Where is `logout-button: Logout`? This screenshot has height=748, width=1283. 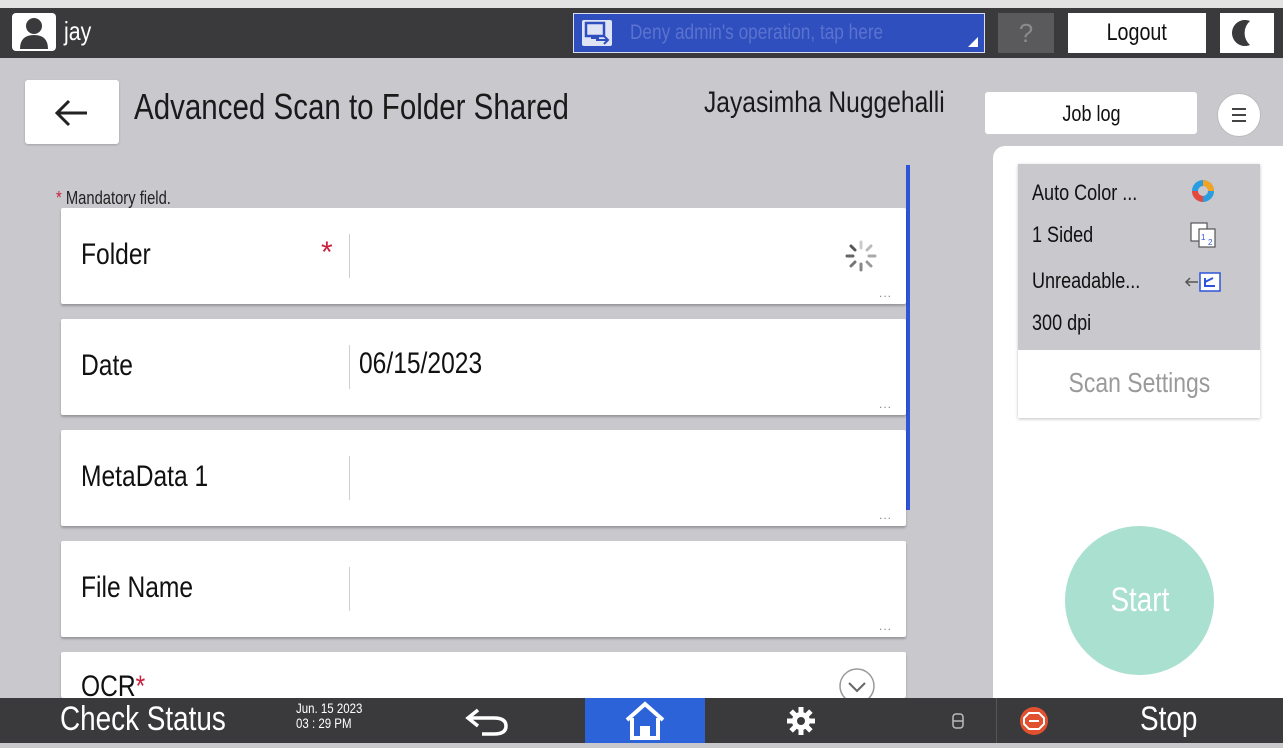 logout-button: Logout is located at coordinates (1137, 33).